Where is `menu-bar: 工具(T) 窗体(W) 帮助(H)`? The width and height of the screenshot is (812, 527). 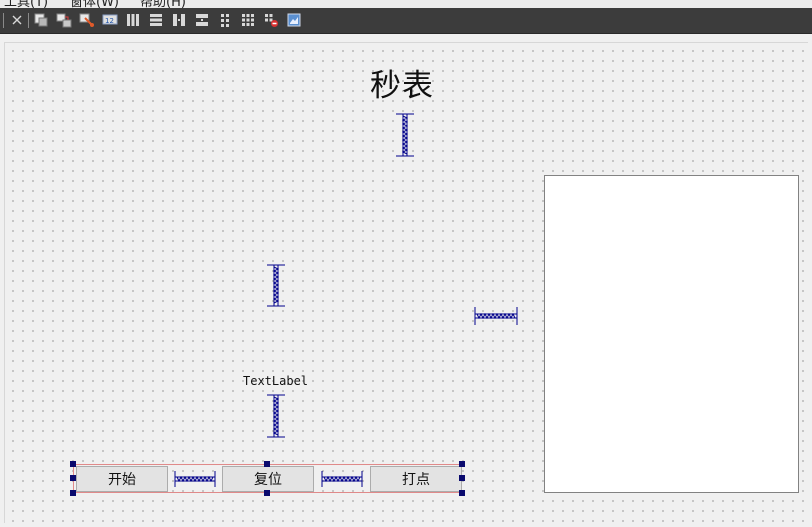 menu-bar: 工具(T) 窗体(W) 帮助(H) is located at coordinates (406, 4).